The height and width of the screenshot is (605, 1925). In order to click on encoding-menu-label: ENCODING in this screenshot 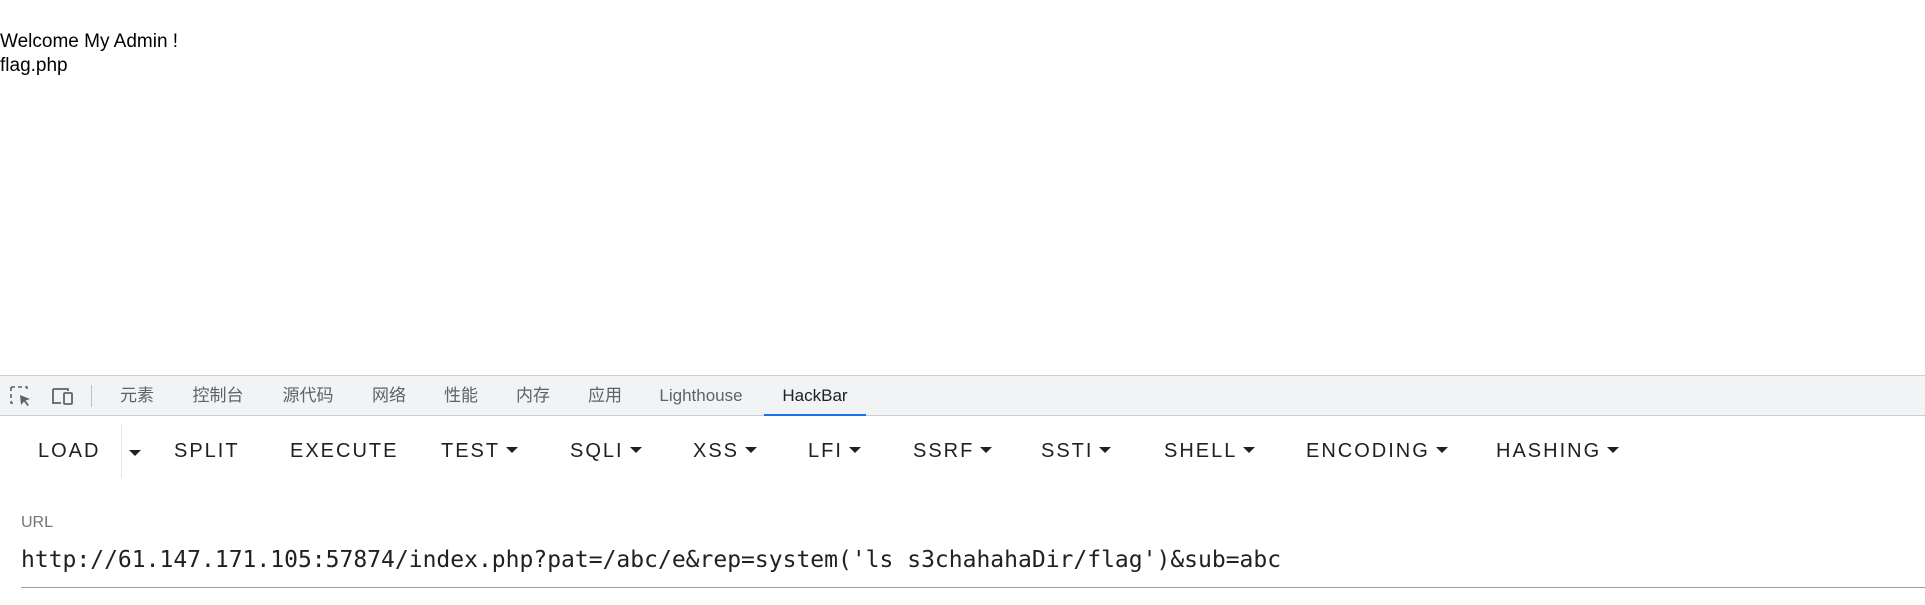, I will do `click(1368, 451)`.